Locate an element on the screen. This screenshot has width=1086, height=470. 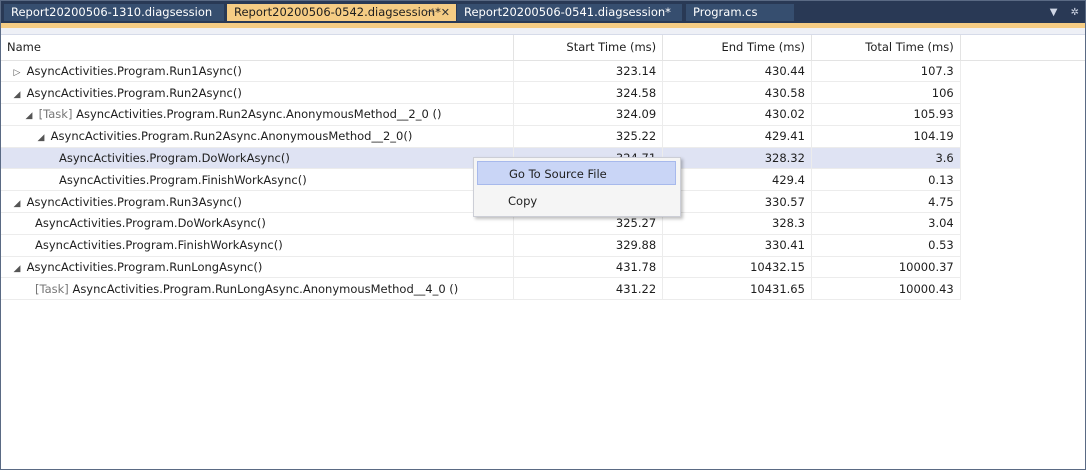
cell-total-time: 107.3 is located at coordinates (886, 71).